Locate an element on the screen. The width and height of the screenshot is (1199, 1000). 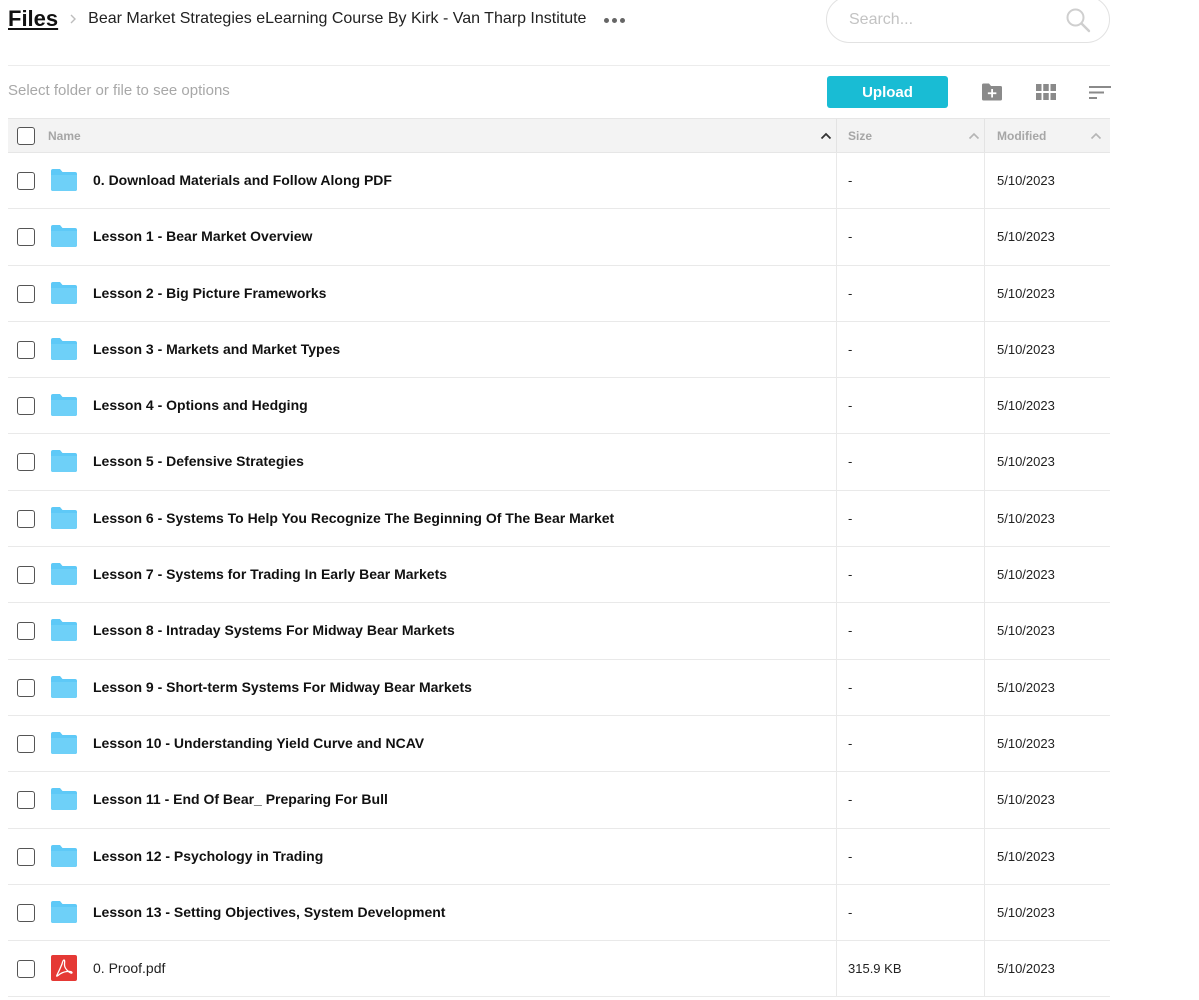
search-icon is located at coordinates (1078, 20).